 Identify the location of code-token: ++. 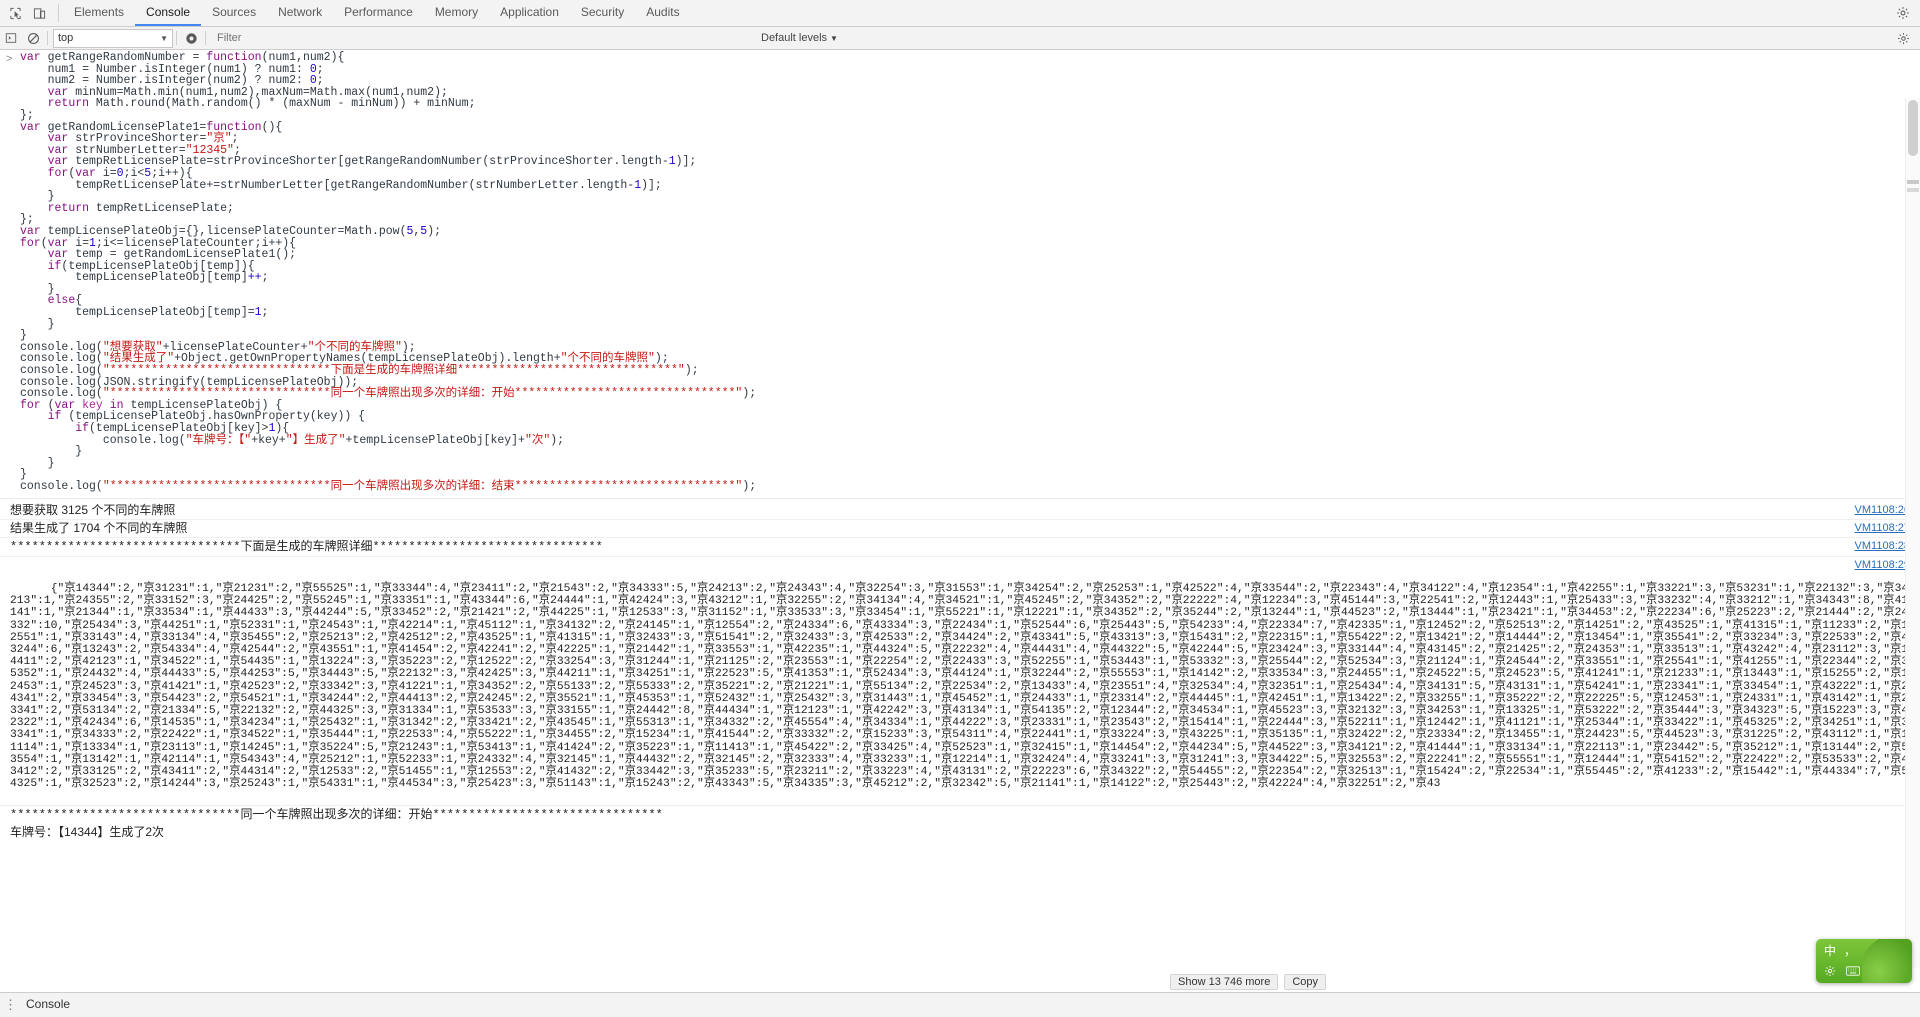
(254, 278).